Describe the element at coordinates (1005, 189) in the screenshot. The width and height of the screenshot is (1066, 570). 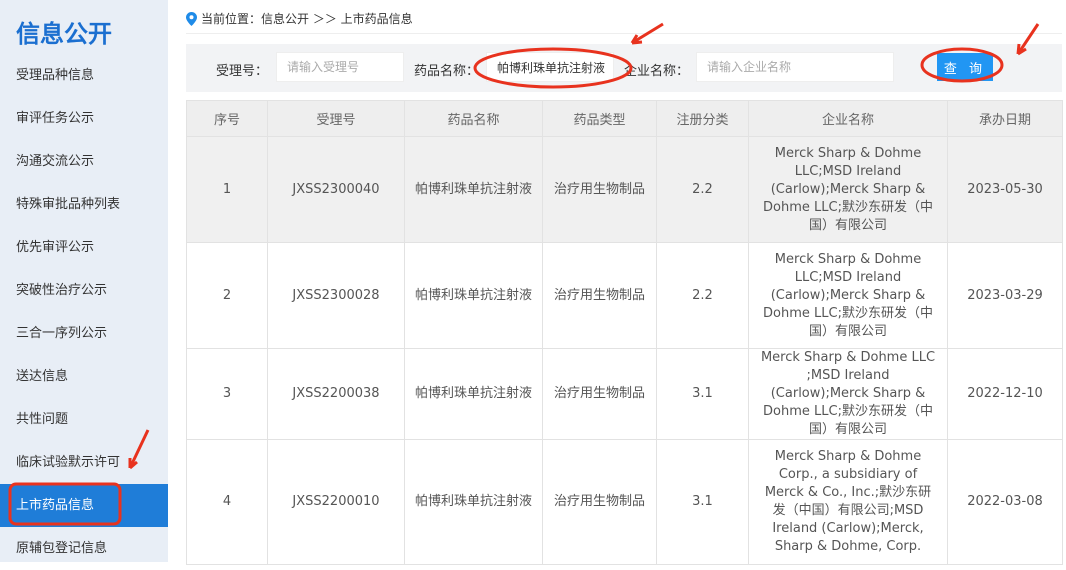
I see `row-date: 2023-05-30` at that location.